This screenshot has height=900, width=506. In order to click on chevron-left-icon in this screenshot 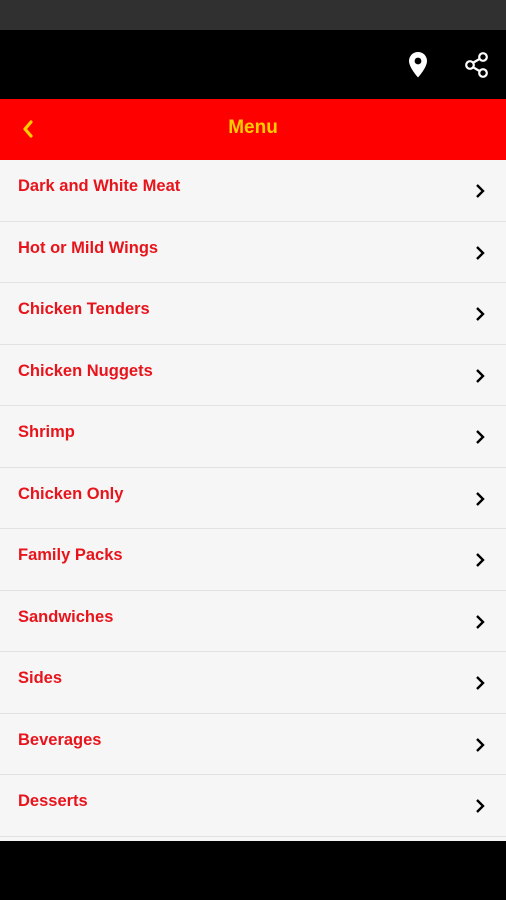, I will do `click(28, 129)`.